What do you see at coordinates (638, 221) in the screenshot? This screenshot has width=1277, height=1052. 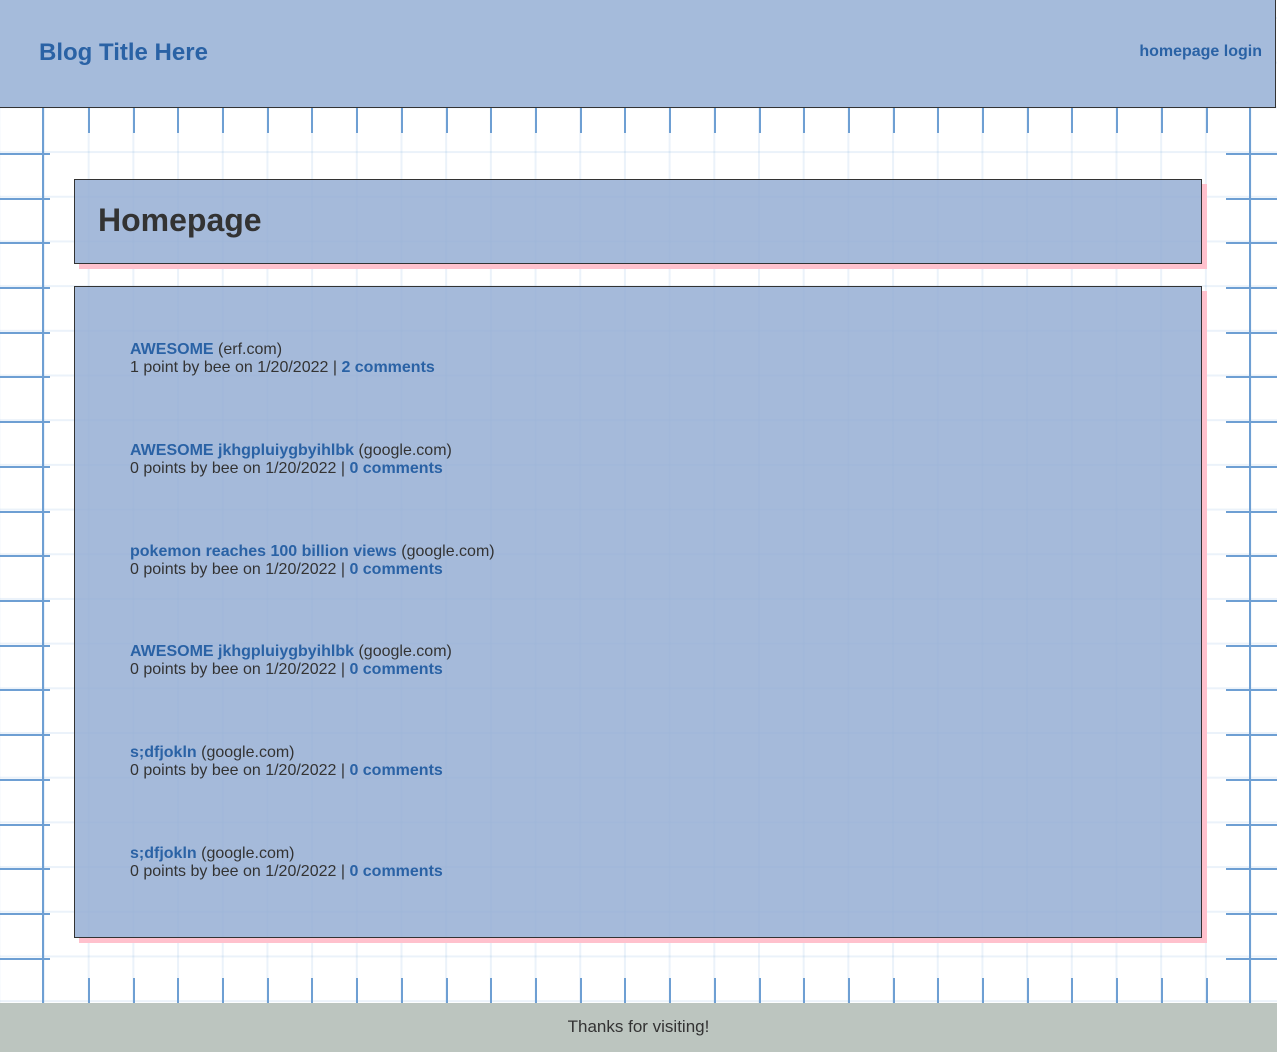 I see `page-header-card: Homepage` at bounding box center [638, 221].